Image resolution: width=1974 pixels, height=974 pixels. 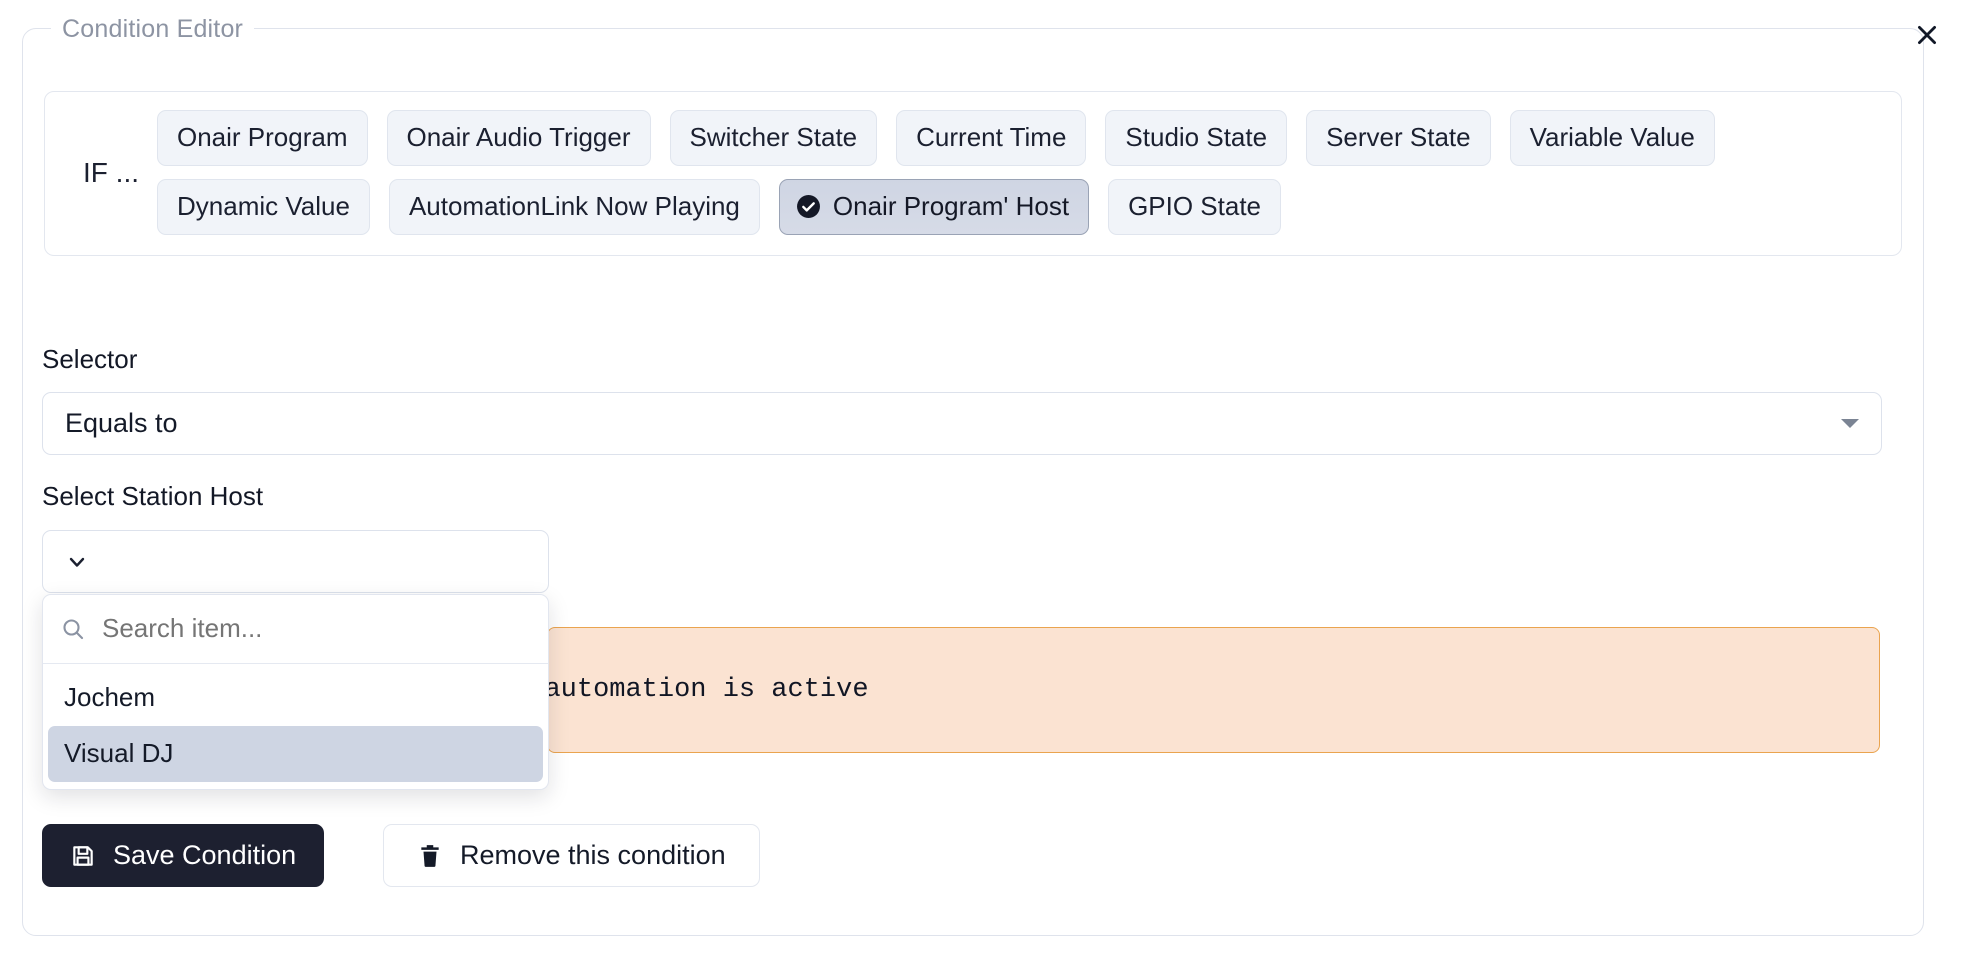 I want to click on search-input, so click(x=315, y=628).